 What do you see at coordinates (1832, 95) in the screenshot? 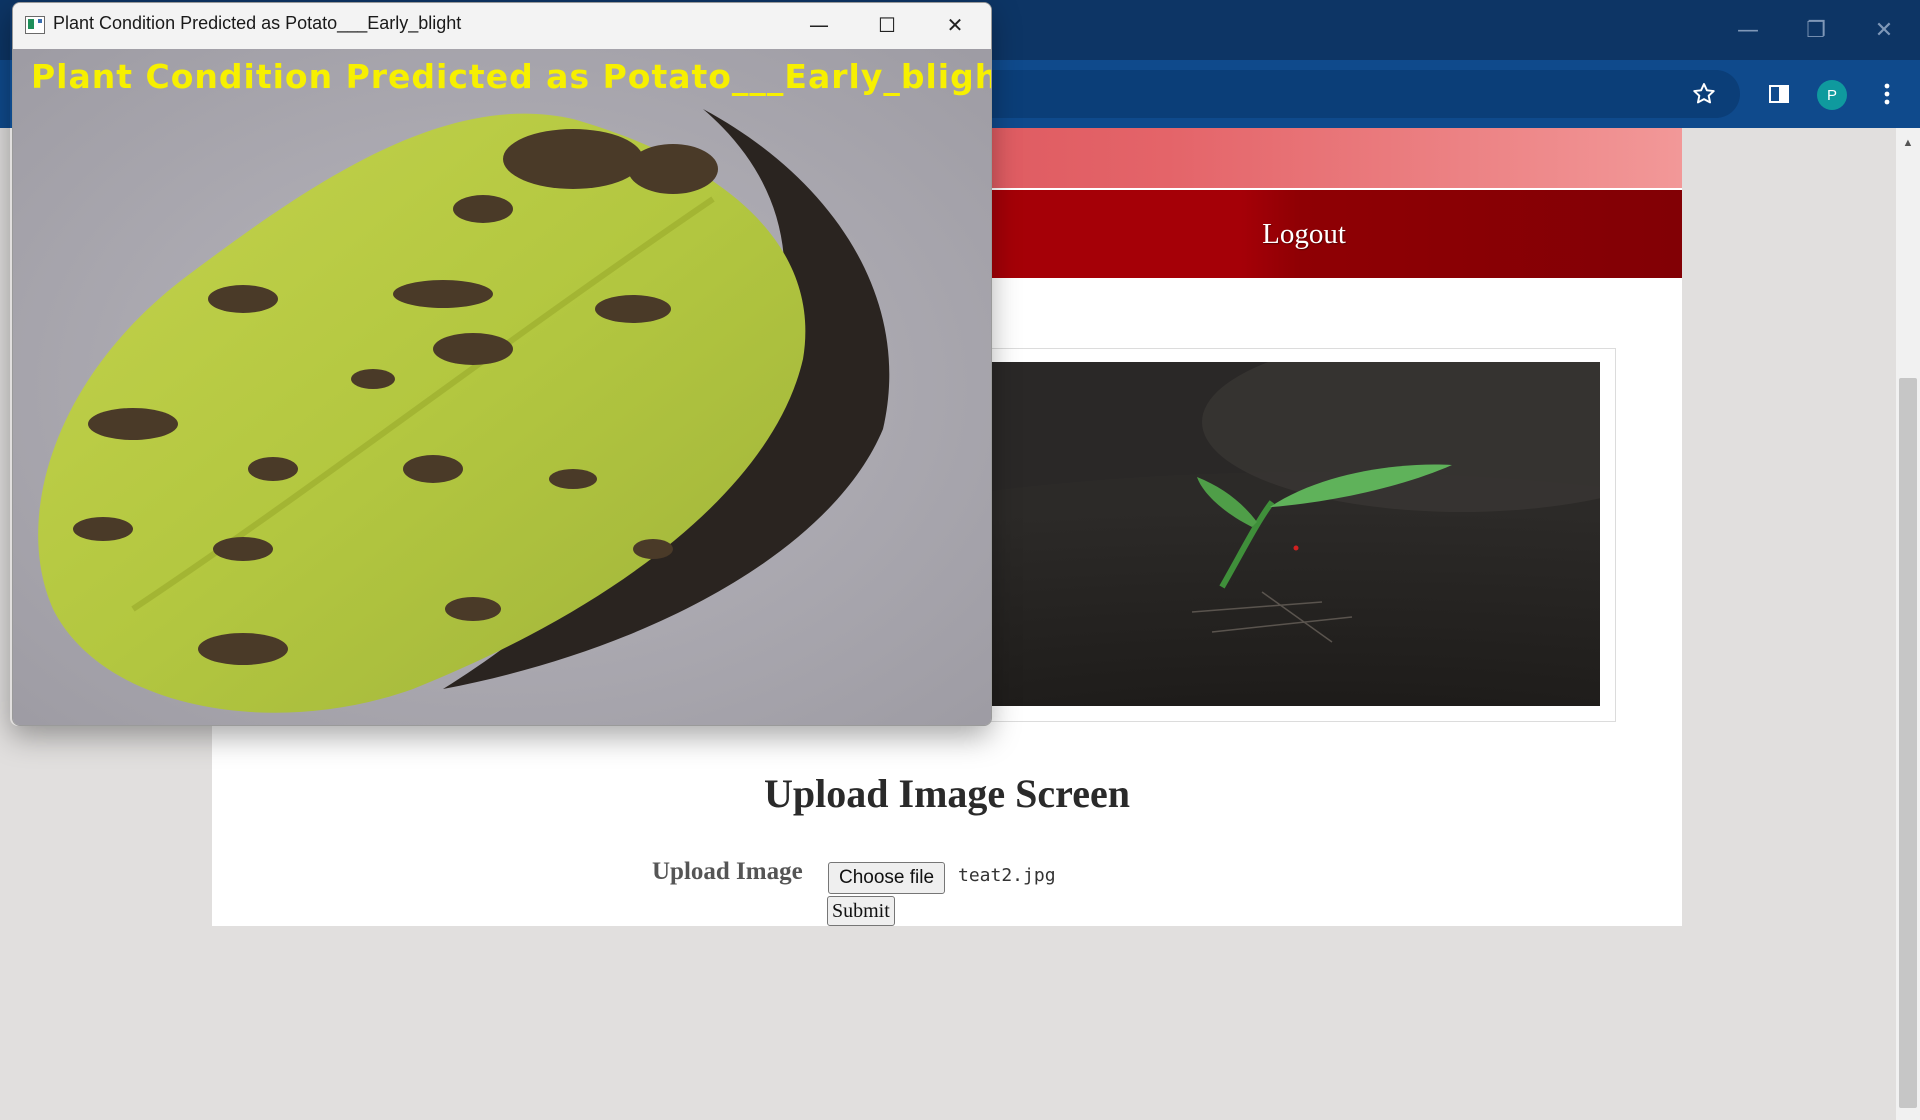
I see `profile-avatar: P` at bounding box center [1832, 95].